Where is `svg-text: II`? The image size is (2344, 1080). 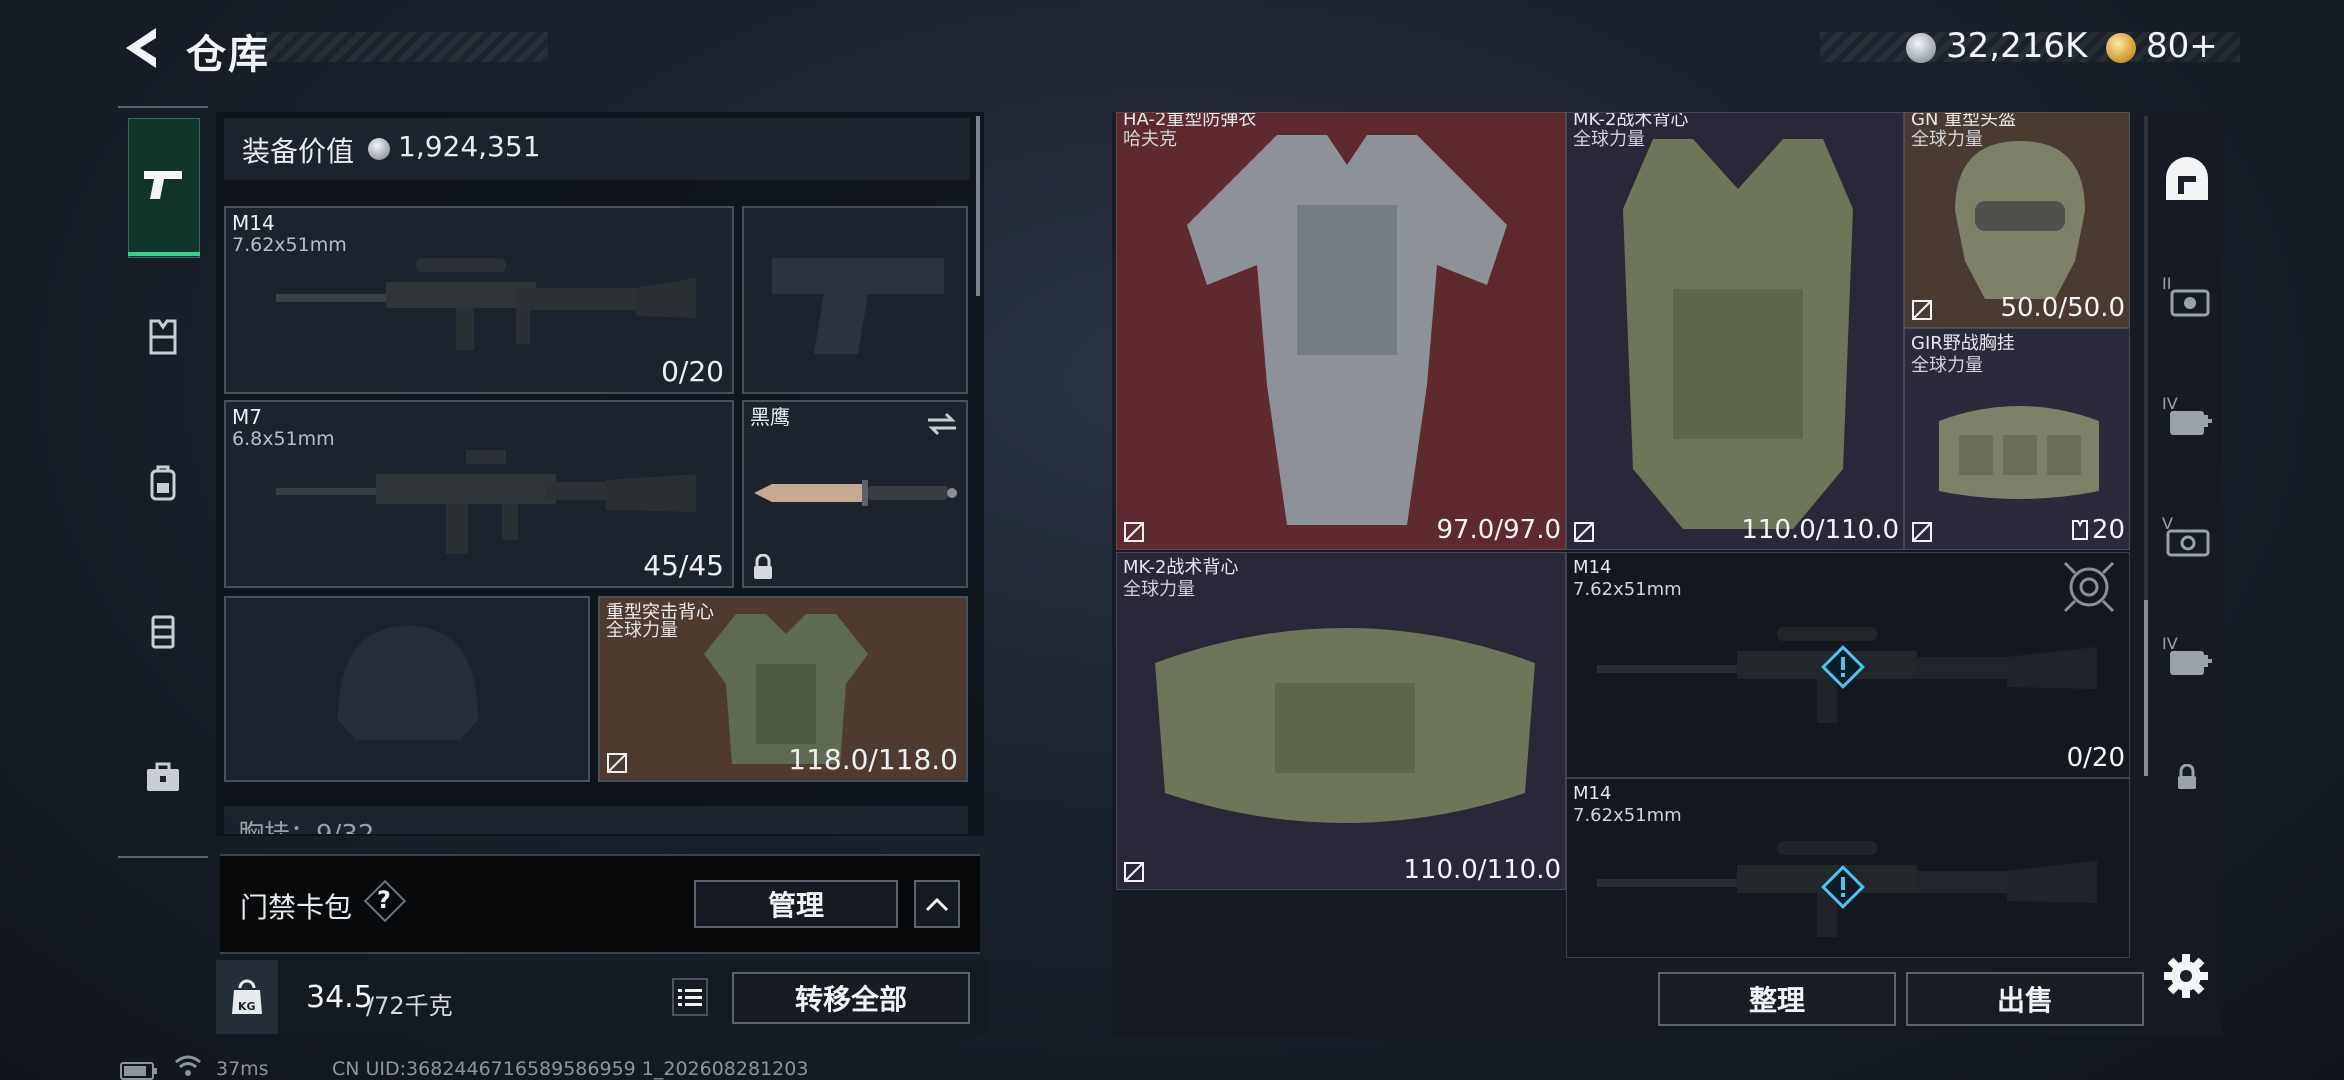
svg-text: II is located at coordinates (2166, 283).